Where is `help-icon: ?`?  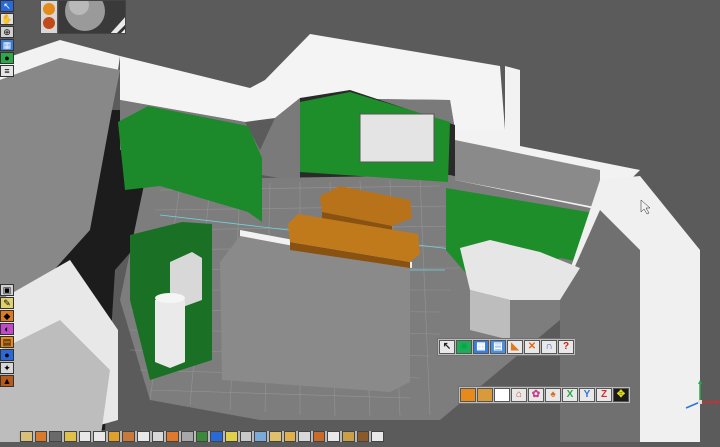 help-icon: ? is located at coordinates (566, 347).